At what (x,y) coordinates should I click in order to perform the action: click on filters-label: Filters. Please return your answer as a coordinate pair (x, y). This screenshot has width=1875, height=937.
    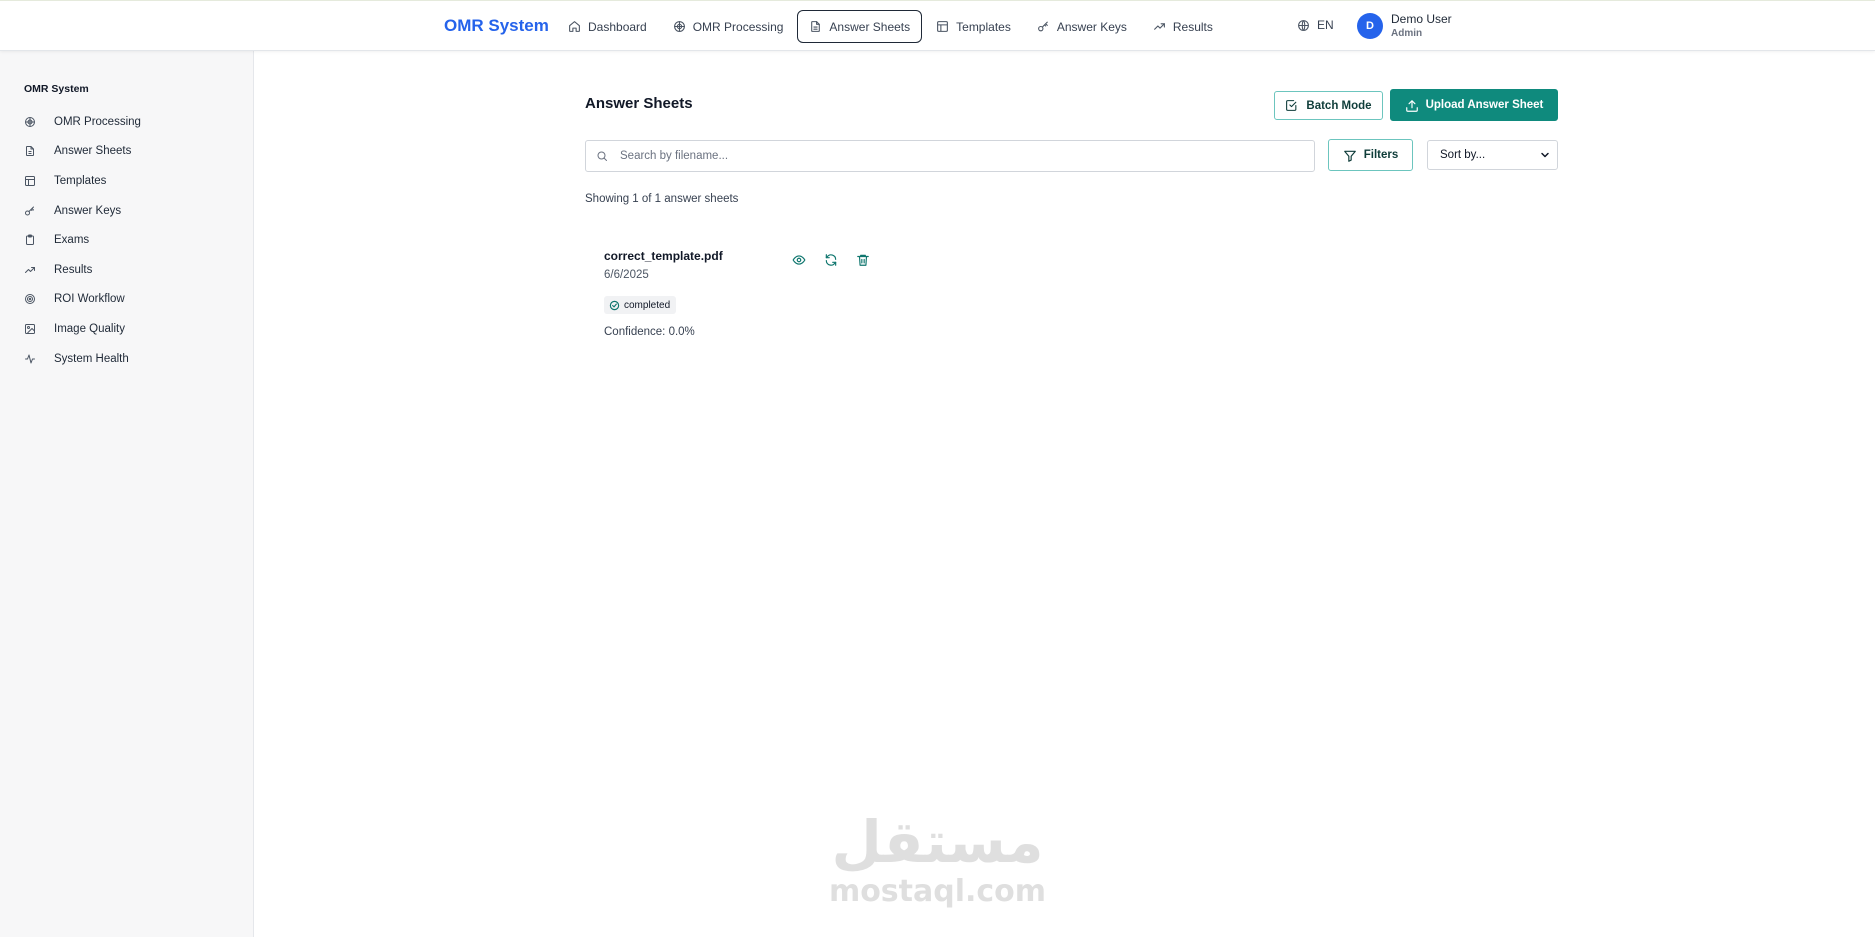
    Looking at the image, I should click on (1381, 155).